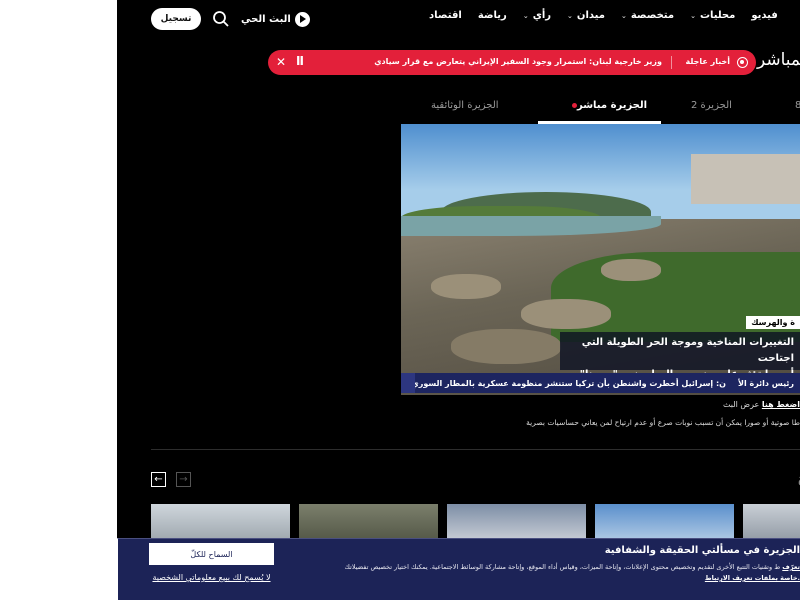 The width and height of the screenshot is (800, 600). What do you see at coordinates (465, 105) in the screenshot?
I see `tab-aljazeera-documentary: الجزيرة الوثائقية` at bounding box center [465, 105].